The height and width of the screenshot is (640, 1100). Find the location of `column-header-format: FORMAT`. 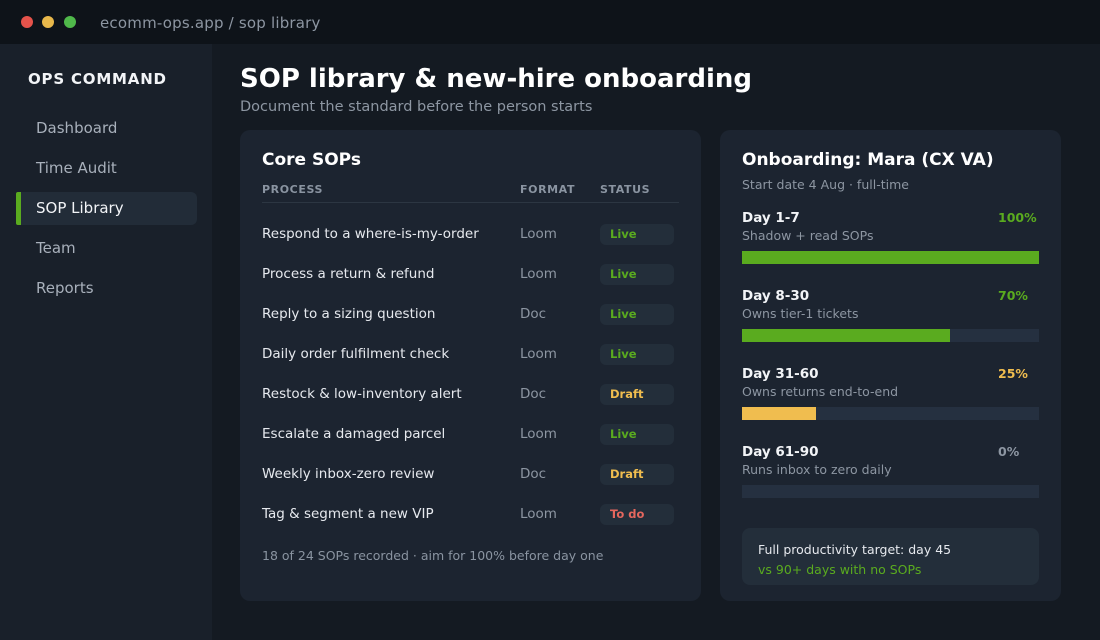

column-header-format: FORMAT is located at coordinates (548, 189).